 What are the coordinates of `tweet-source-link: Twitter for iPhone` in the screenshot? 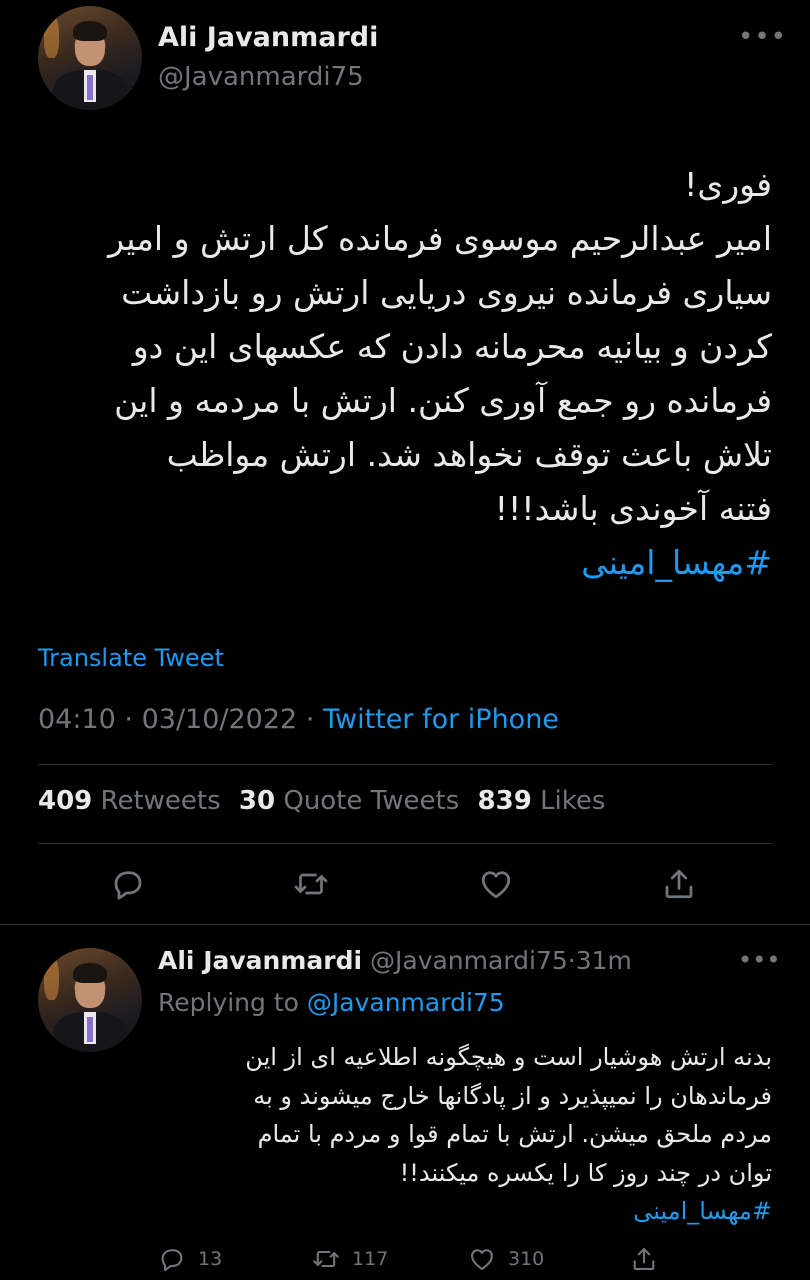 It's located at (441, 719).